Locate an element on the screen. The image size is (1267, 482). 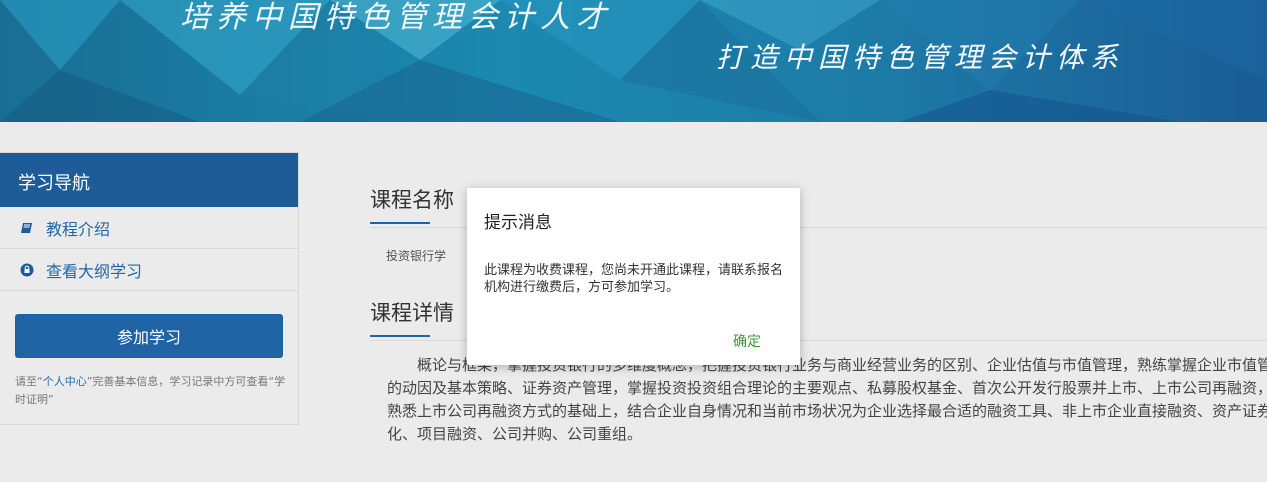
course-name-heading: 课程名称 is located at coordinates (412, 204).